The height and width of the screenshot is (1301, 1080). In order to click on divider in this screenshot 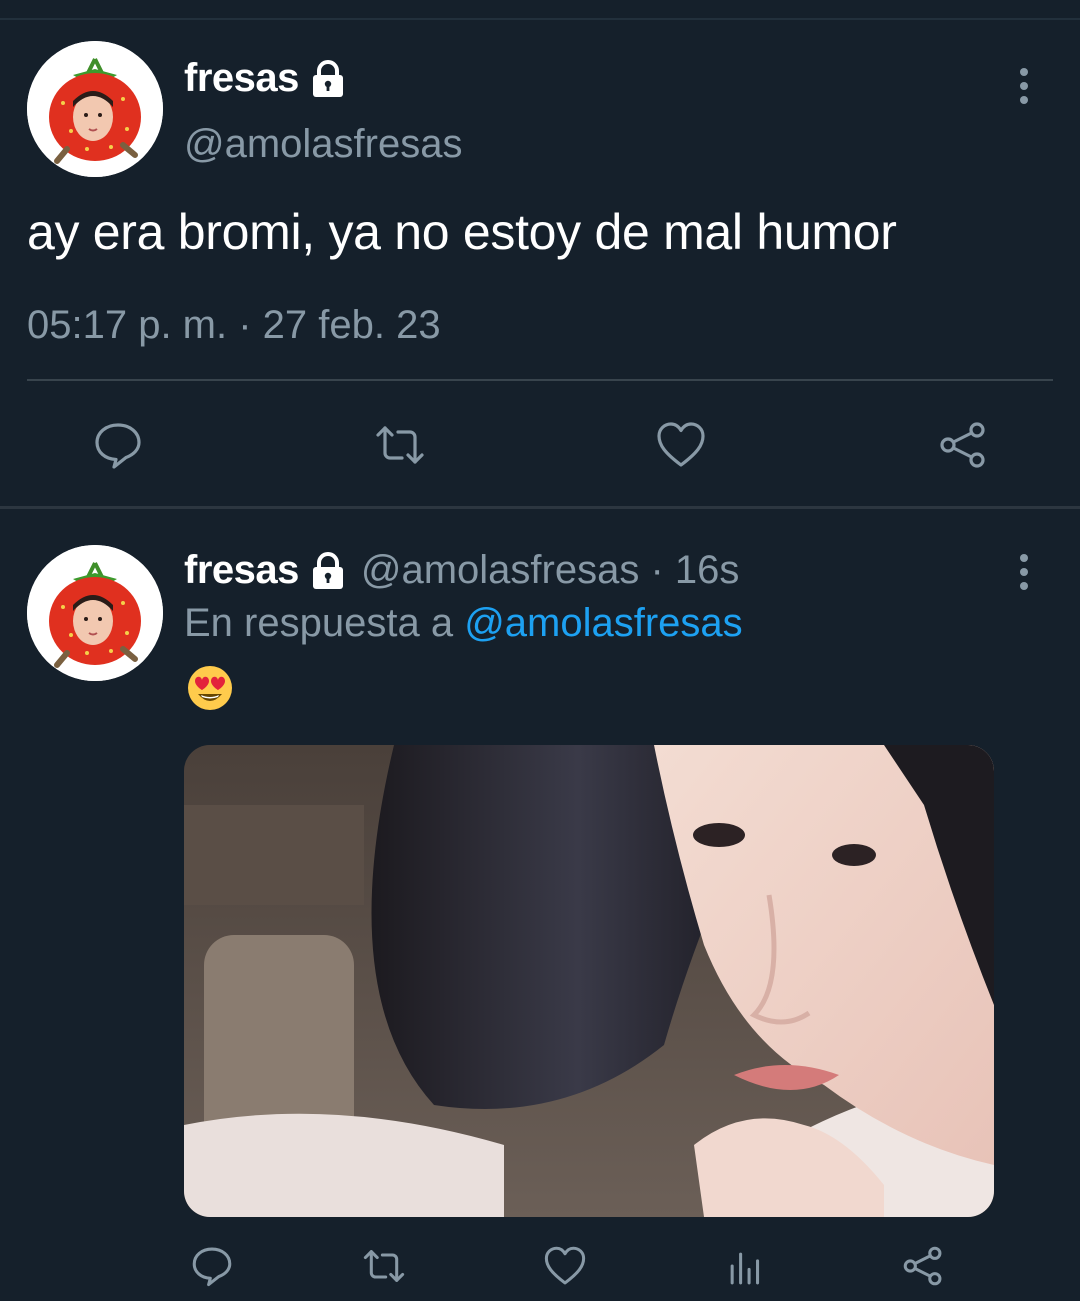, I will do `click(540, 380)`.